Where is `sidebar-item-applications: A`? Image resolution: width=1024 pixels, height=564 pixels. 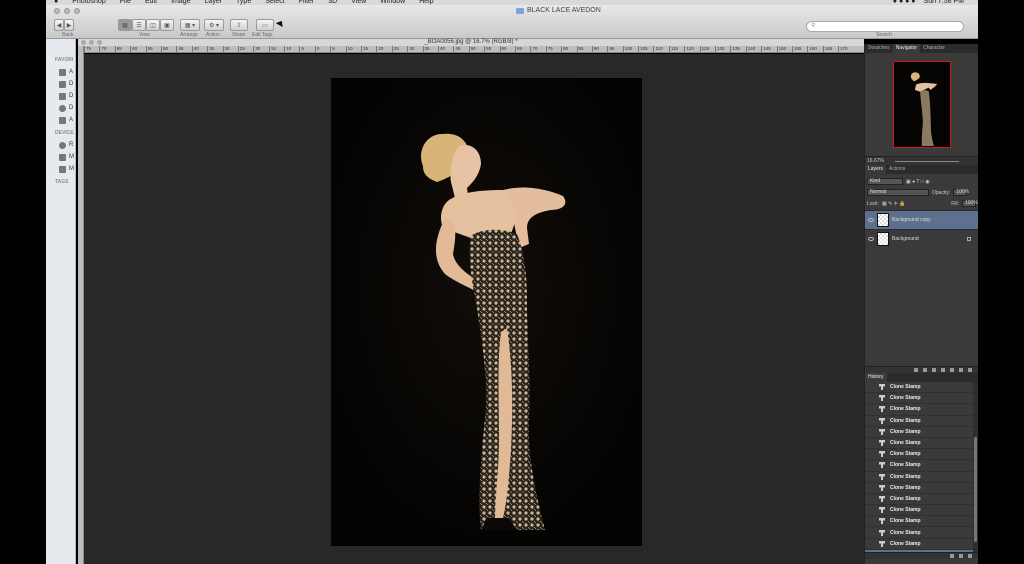 sidebar-item-applications: A is located at coordinates (60, 72).